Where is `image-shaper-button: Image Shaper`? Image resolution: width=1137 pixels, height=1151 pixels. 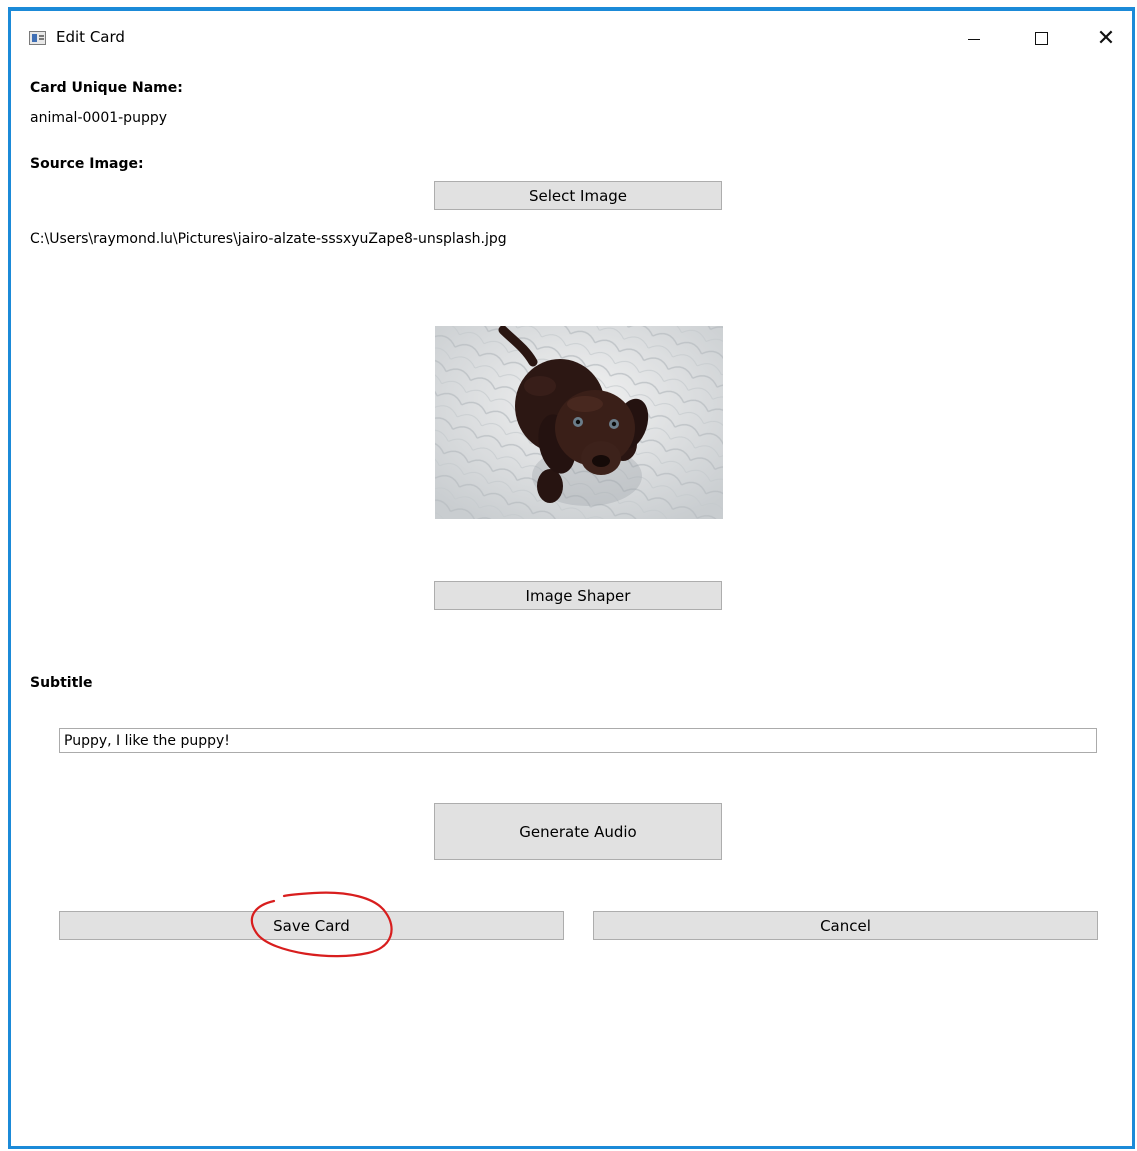 image-shaper-button: Image Shaper is located at coordinates (578, 595).